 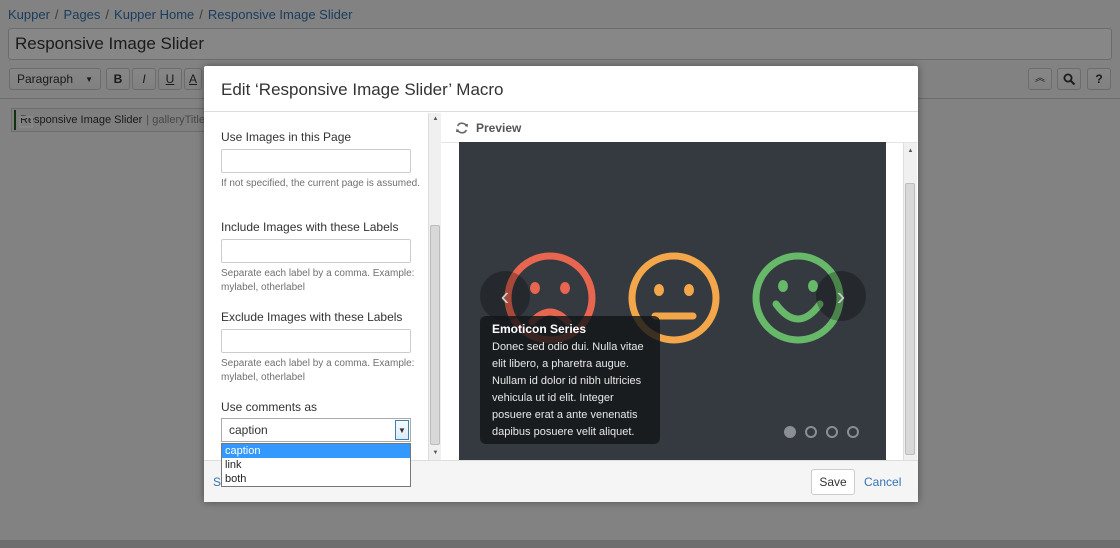 What do you see at coordinates (882, 482) in the screenshot?
I see `cancel-button: Cancel` at bounding box center [882, 482].